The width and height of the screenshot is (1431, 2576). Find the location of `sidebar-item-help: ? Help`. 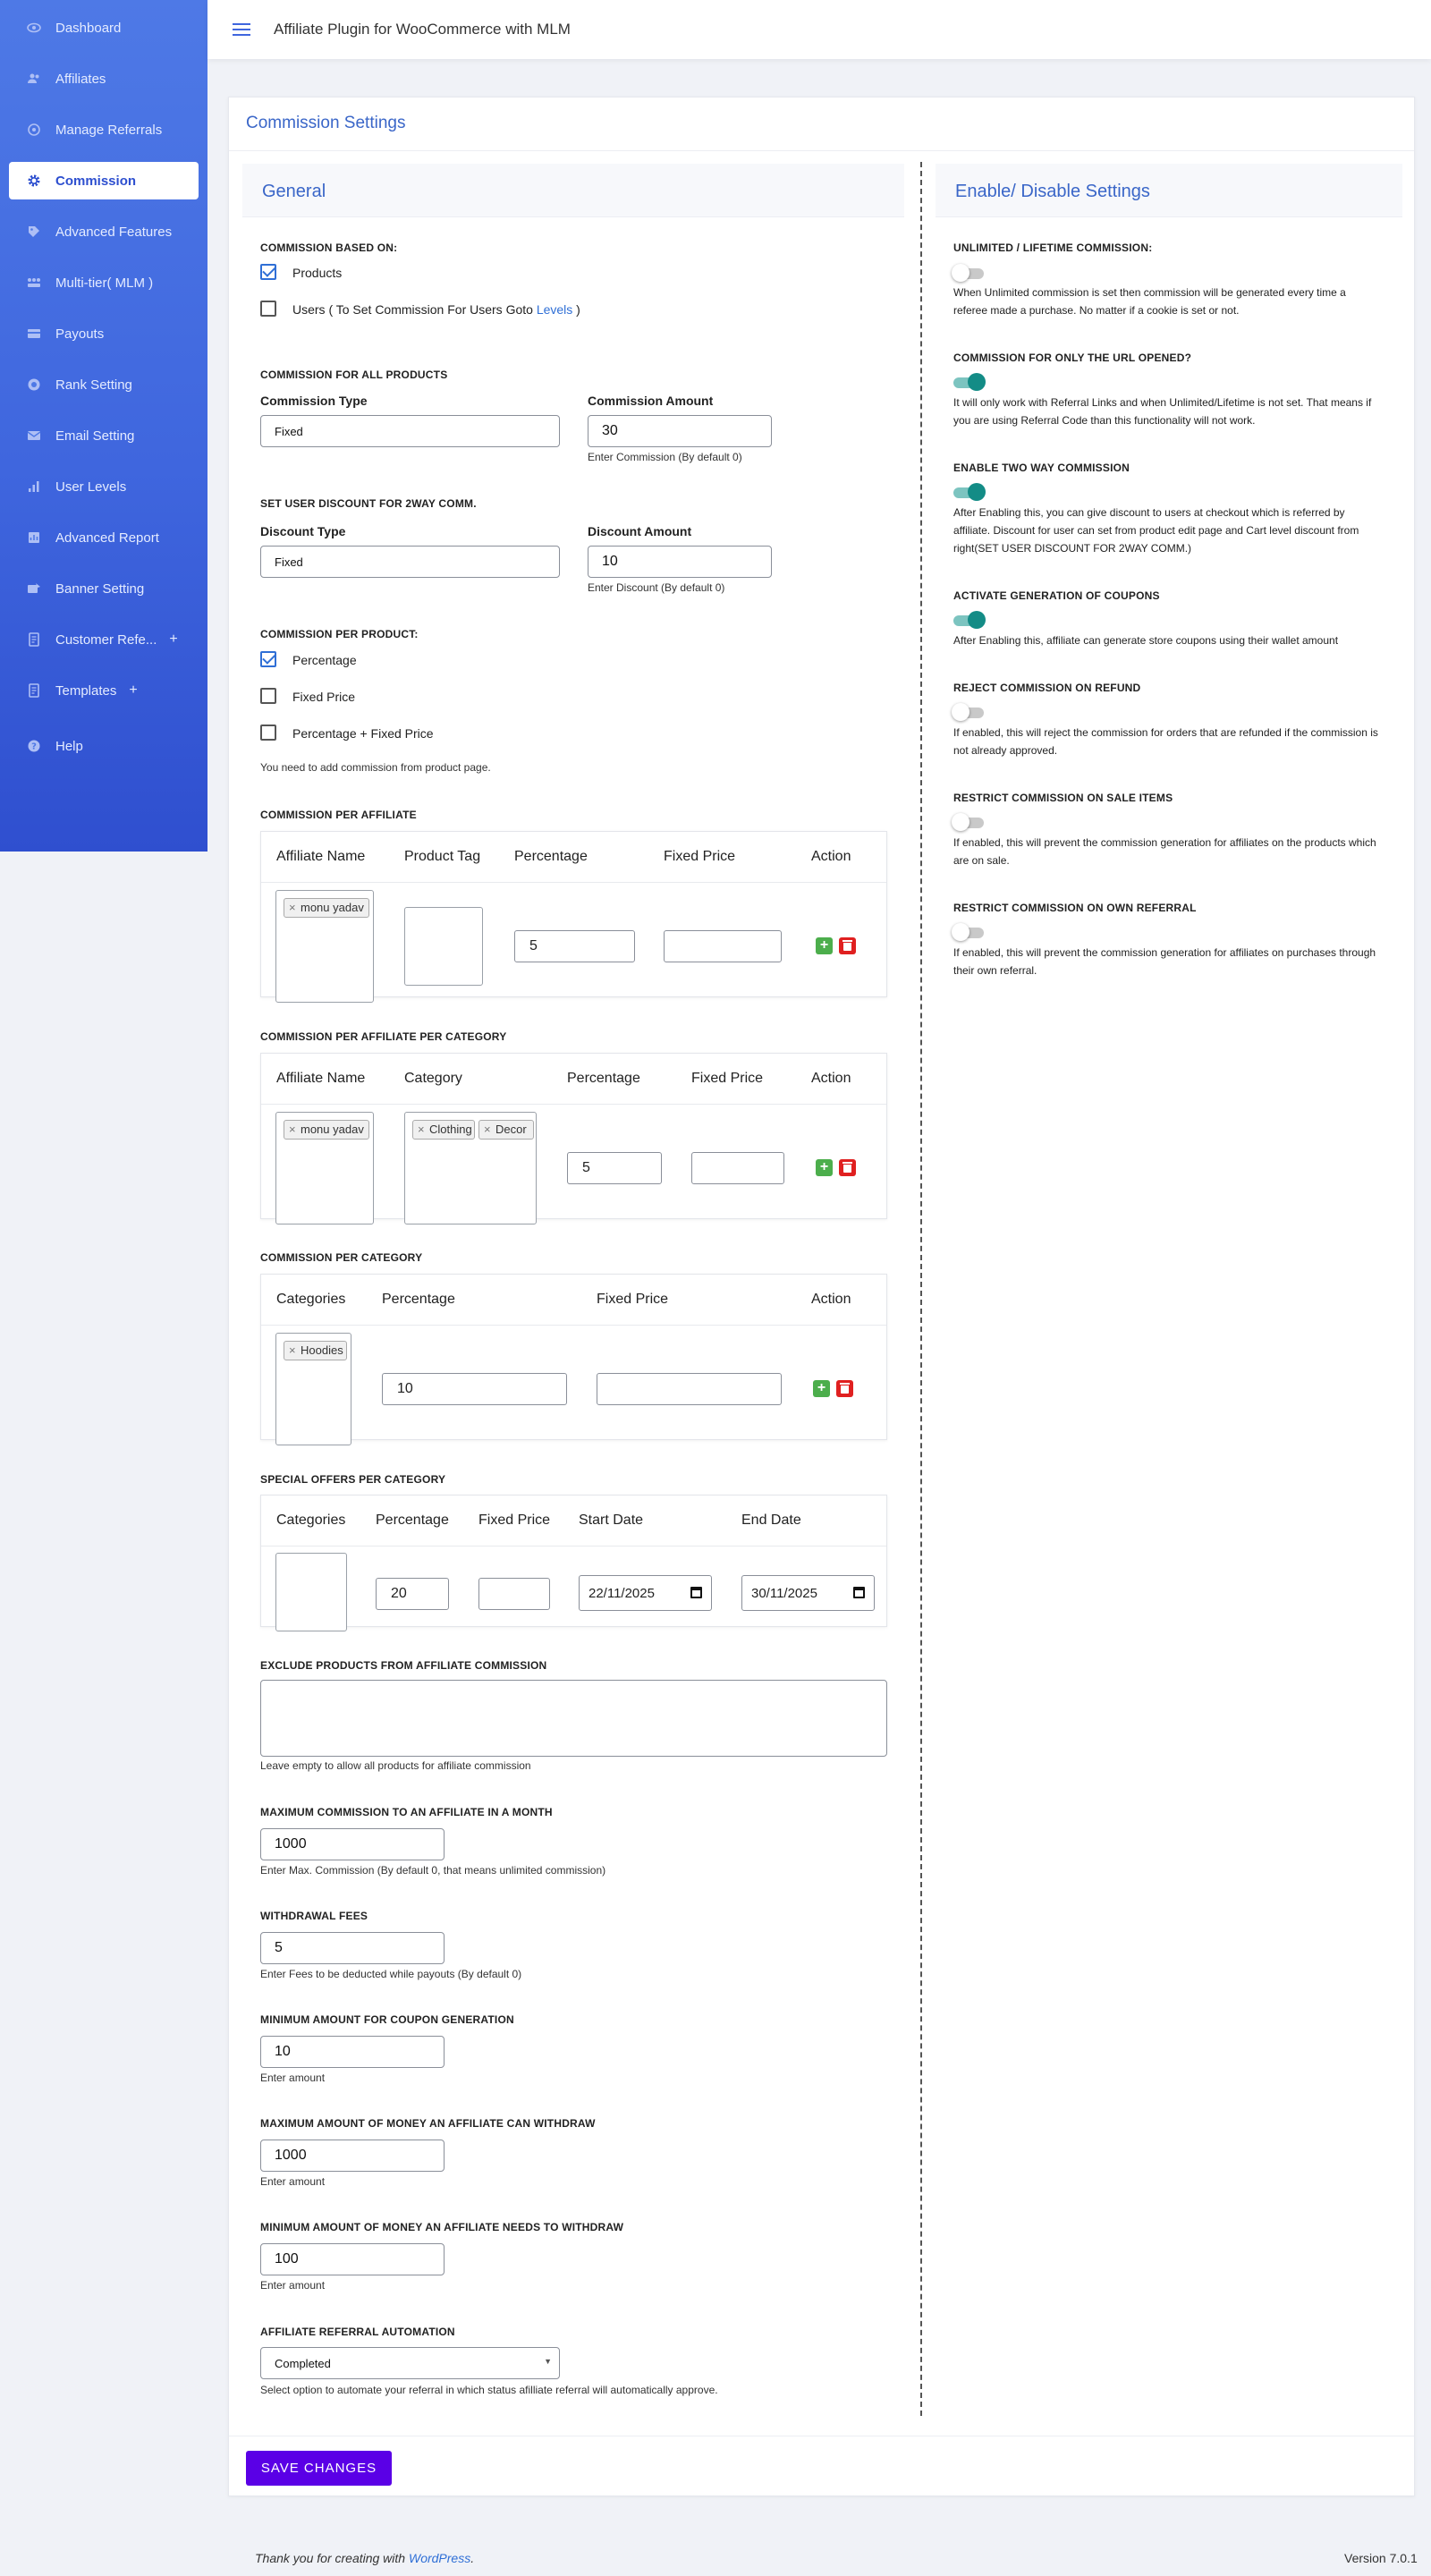

sidebar-item-help: ? Help is located at coordinates (104, 746).